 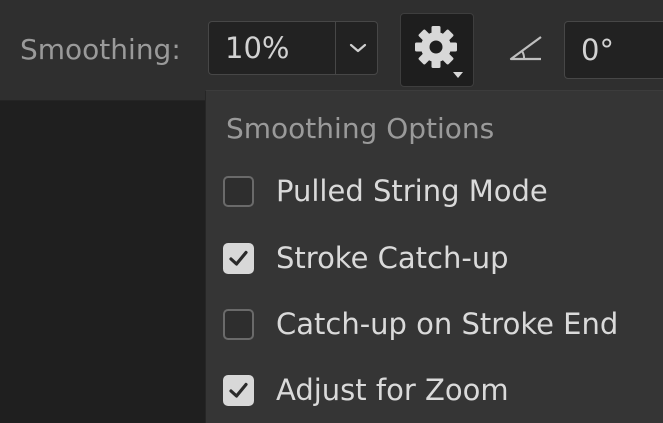 What do you see at coordinates (360, 128) in the screenshot?
I see `smoothing-options-heading: Smoothing Options` at bounding box center [360, 128].